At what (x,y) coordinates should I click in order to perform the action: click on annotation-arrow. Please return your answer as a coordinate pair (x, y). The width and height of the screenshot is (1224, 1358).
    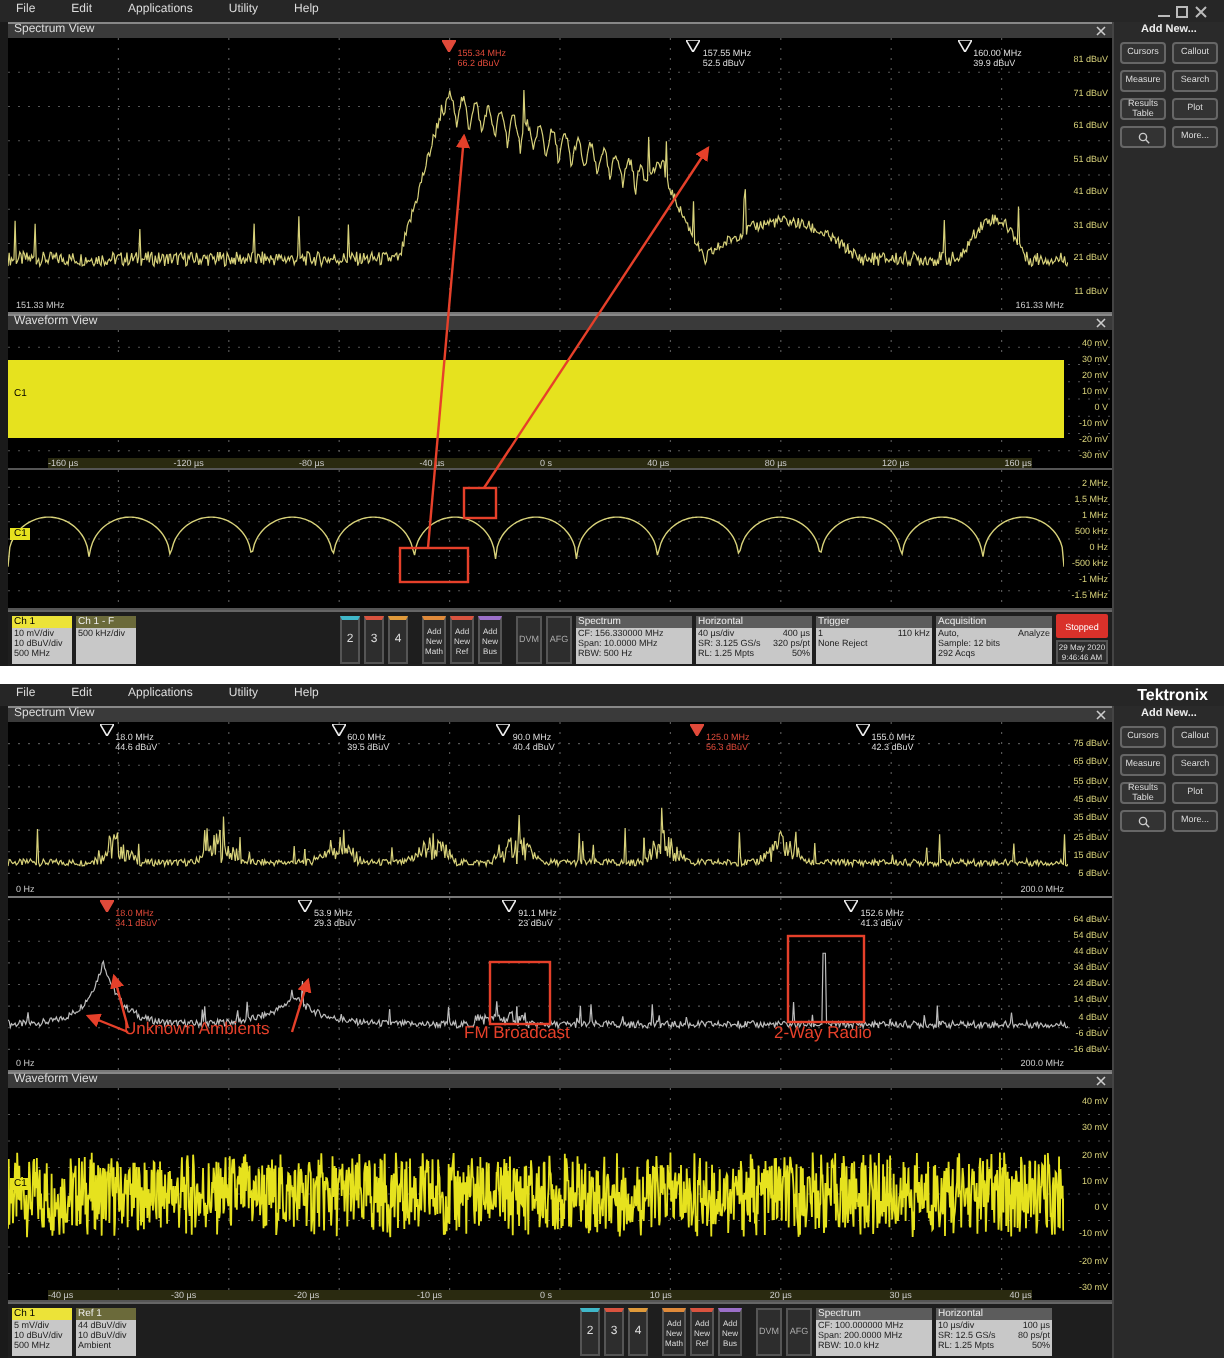
    Looking at the image, I should click on (301, 1005).